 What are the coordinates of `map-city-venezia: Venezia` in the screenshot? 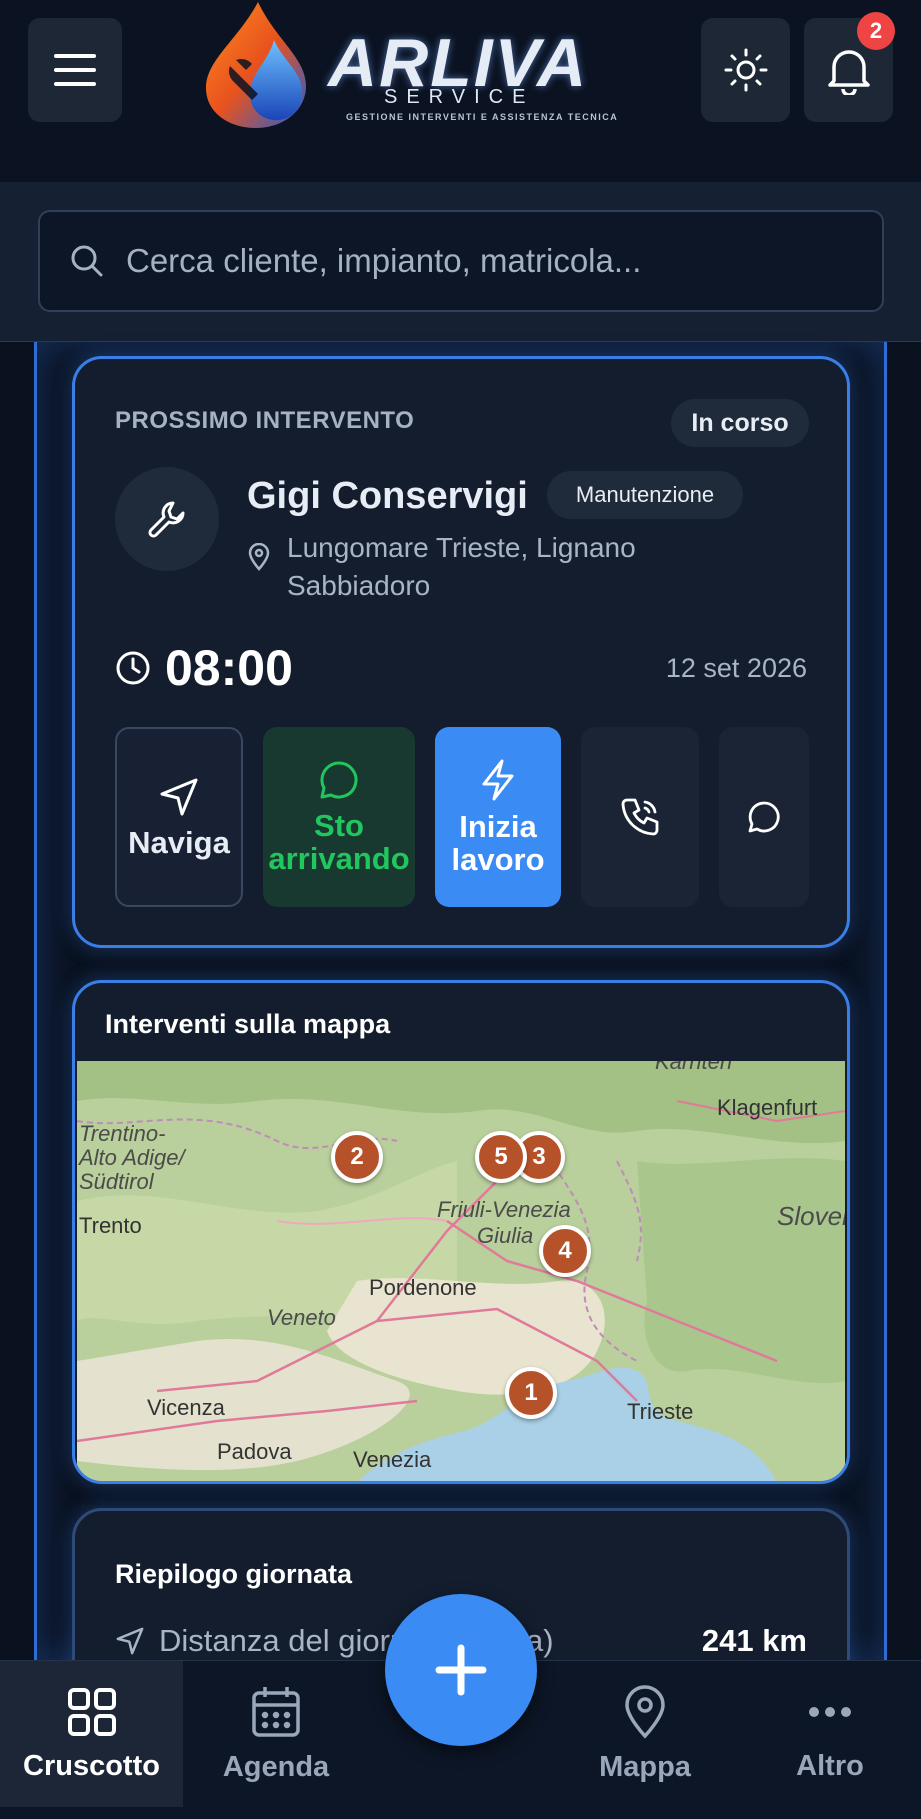 It's located at (392, 1459).